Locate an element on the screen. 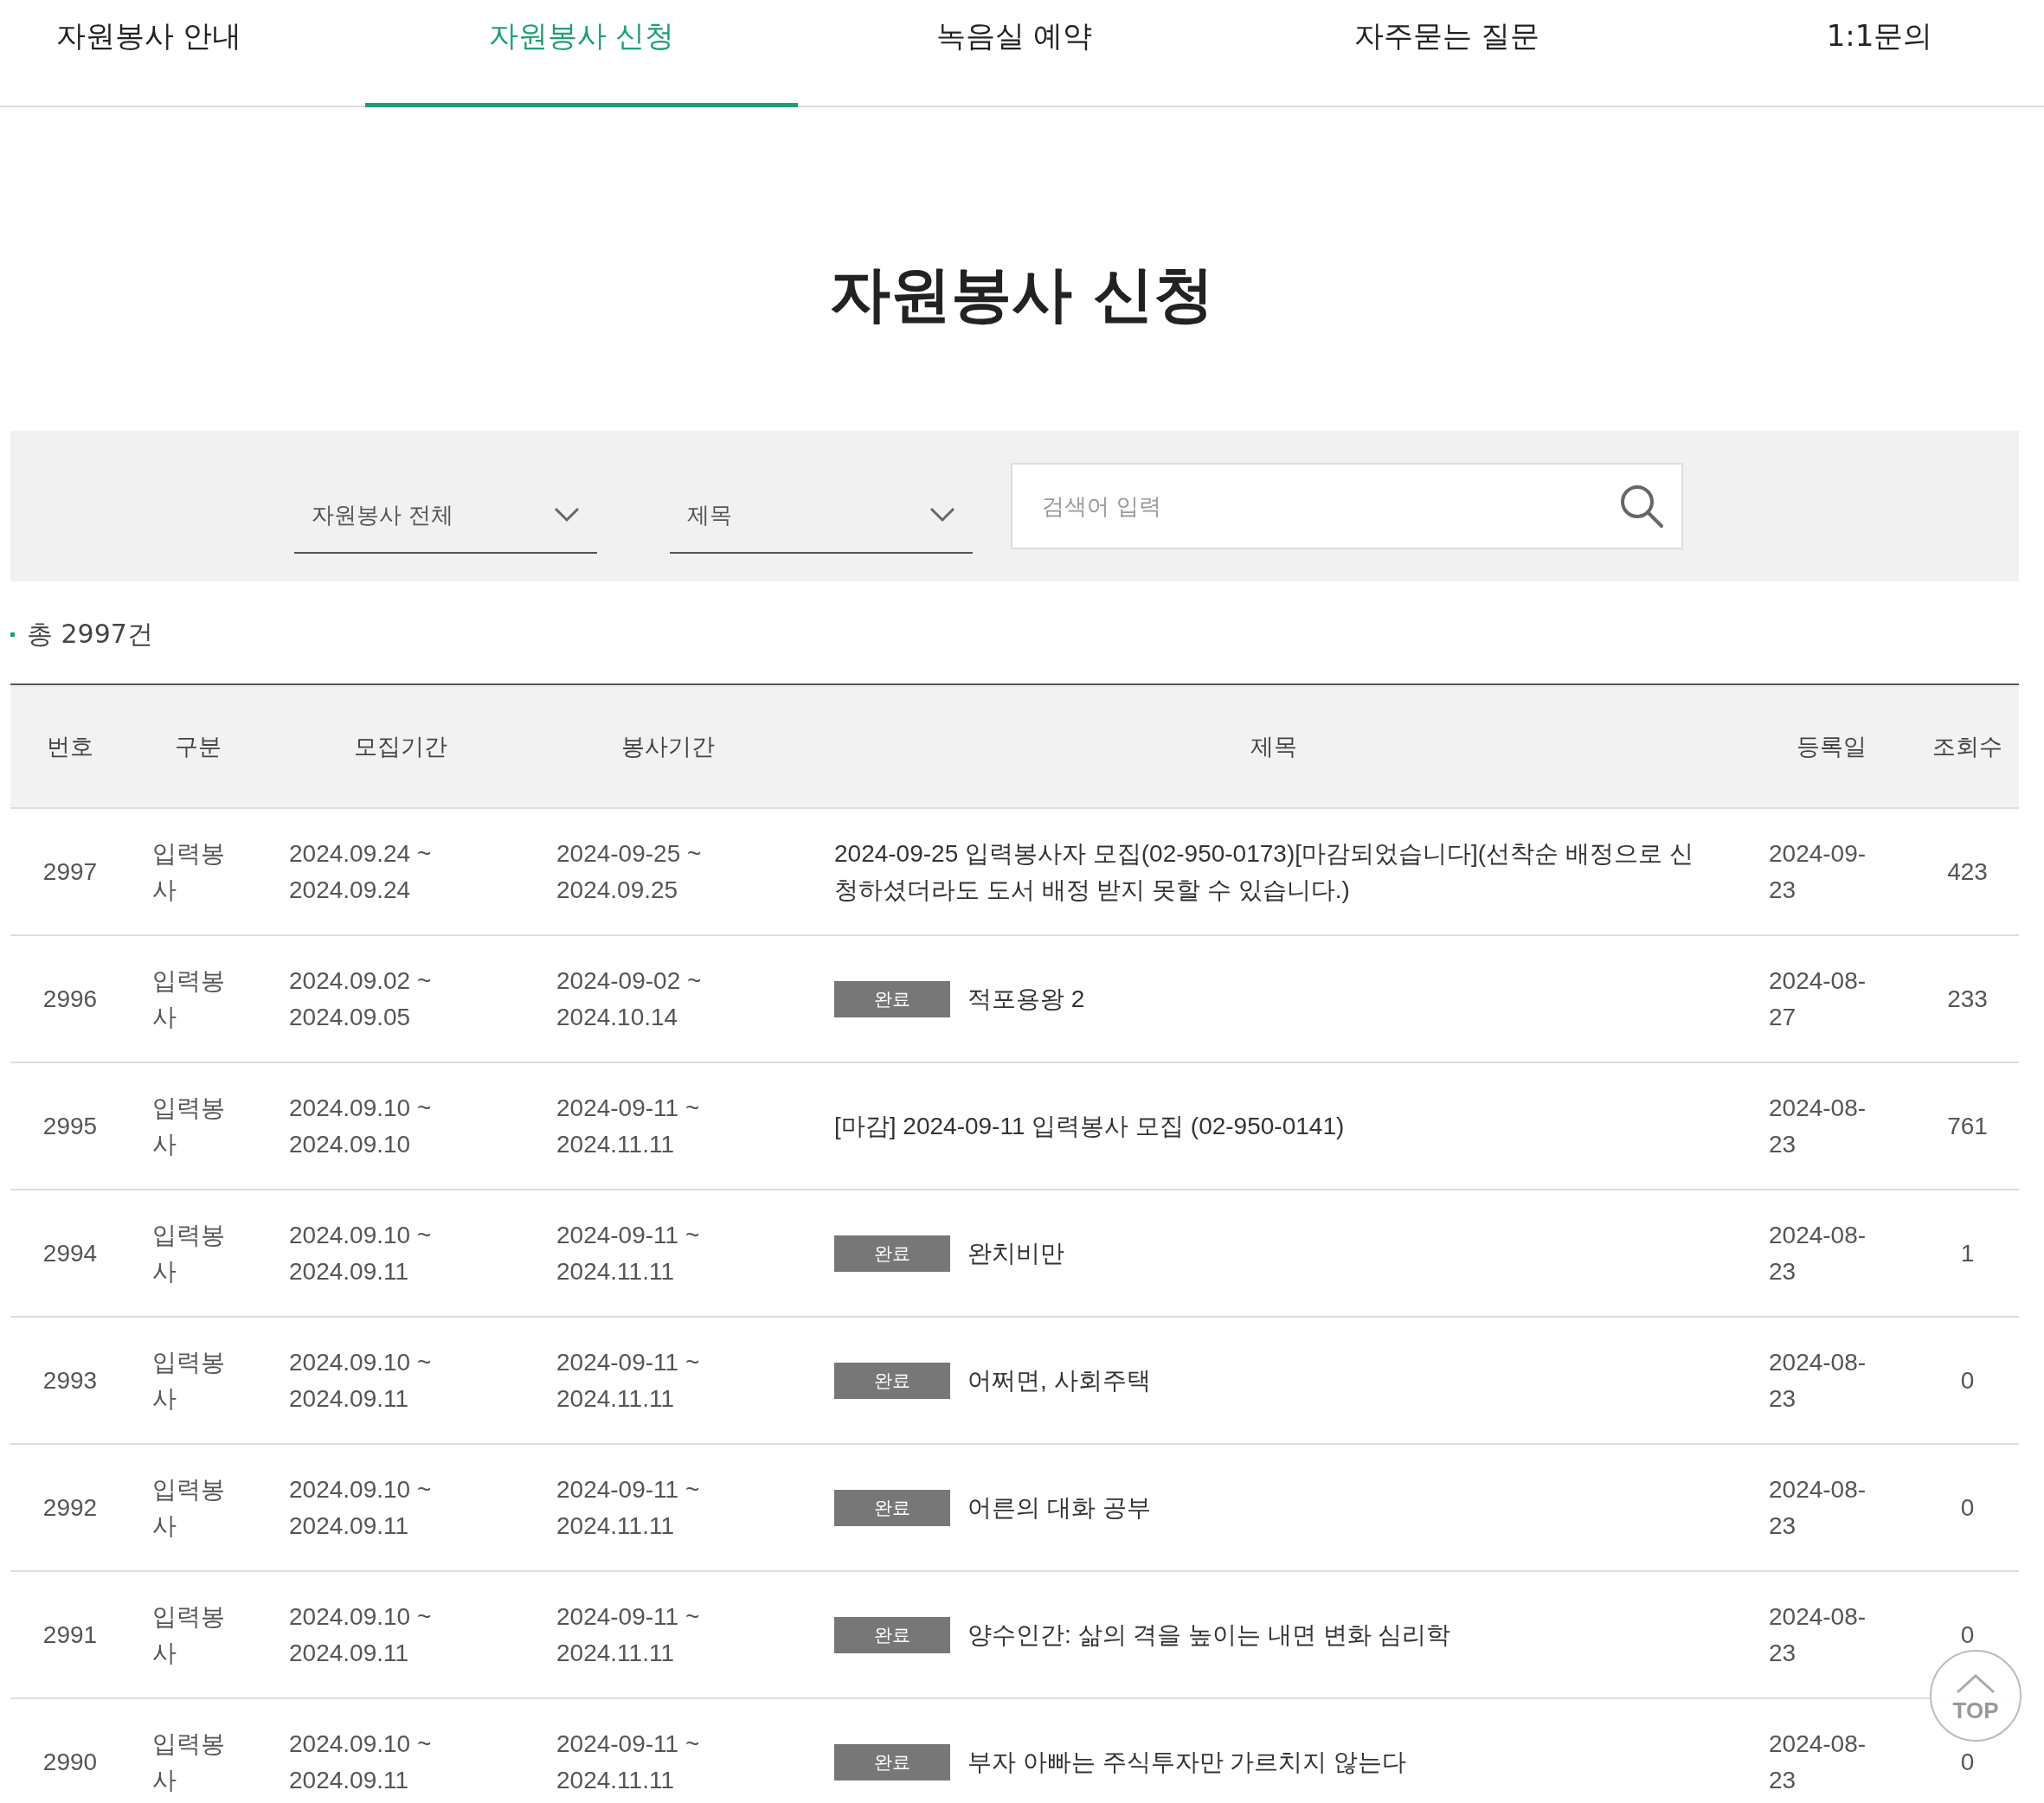 The height and width of the screenshot is (1803, 2044). chevron-up-icon is located at coordinates (1976, 1683).